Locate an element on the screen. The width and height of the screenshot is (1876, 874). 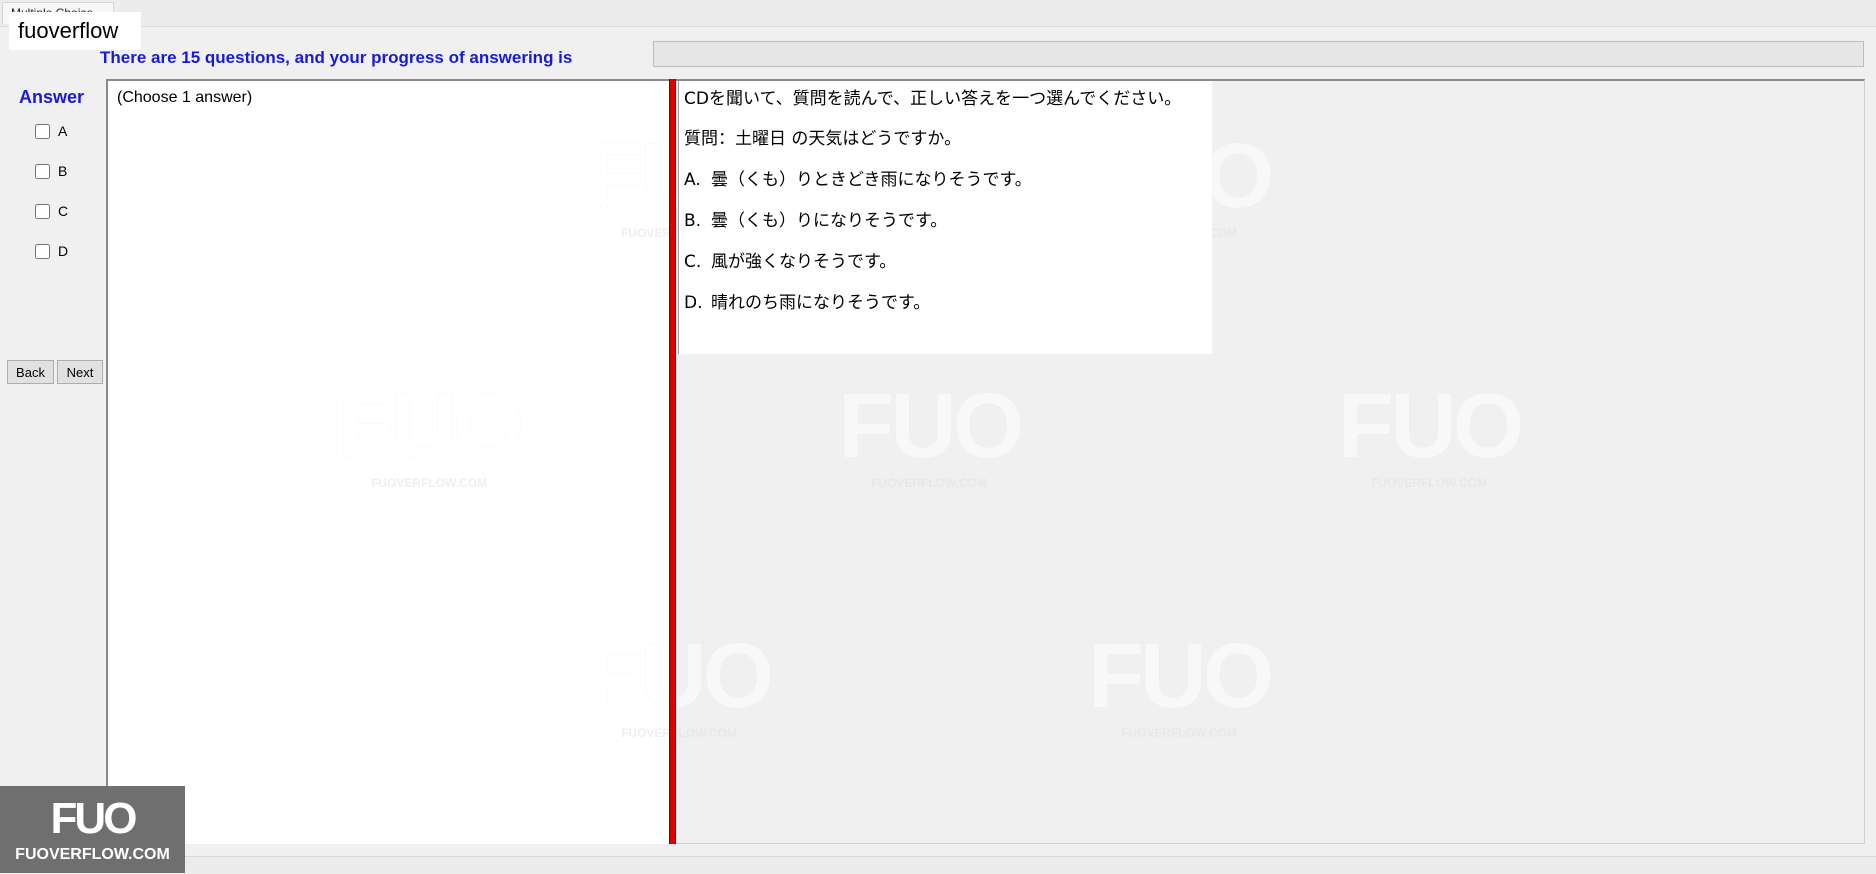
next-button: Next is located at coordinates (80, 372).